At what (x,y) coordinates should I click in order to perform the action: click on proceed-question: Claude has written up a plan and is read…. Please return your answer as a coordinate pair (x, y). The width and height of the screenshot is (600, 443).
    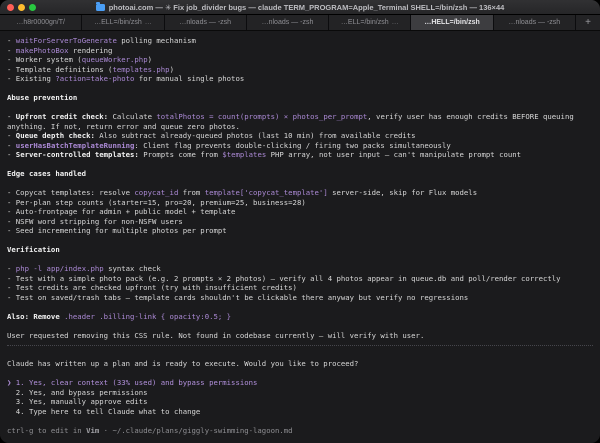
    Looking at the image, I should click on (183, 363).